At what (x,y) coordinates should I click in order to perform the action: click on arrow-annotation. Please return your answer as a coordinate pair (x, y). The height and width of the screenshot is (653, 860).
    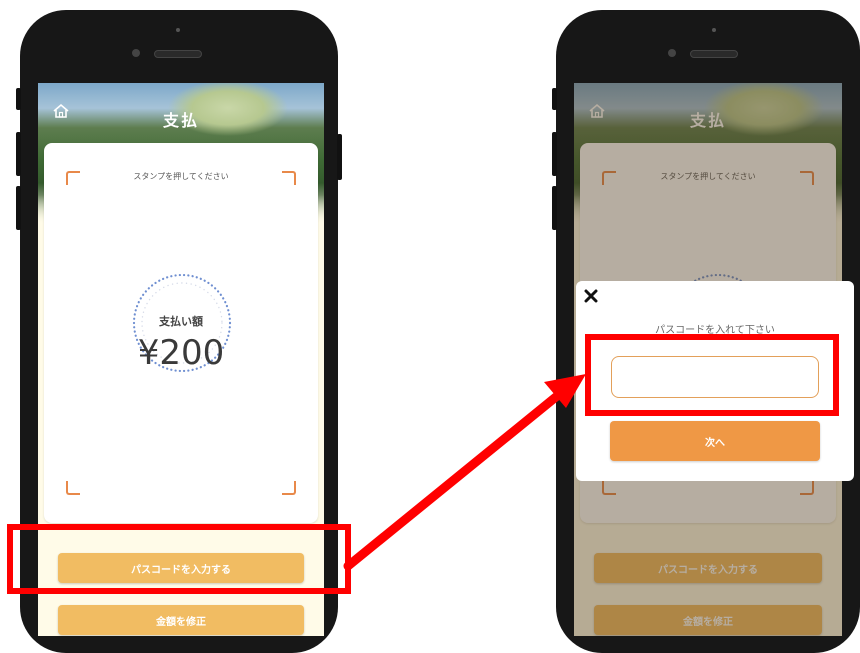
    Looking at the image, I should click on (464, 472).